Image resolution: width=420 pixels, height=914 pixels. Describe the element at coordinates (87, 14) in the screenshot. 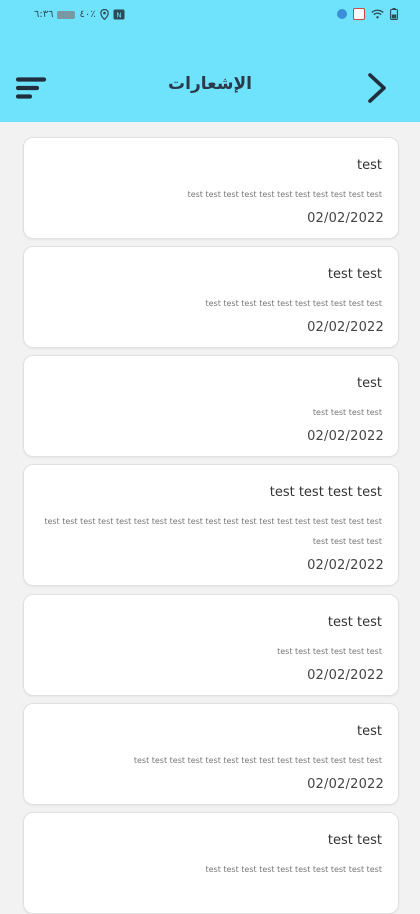

I see `status-percent: ٤٠٪` at that location.